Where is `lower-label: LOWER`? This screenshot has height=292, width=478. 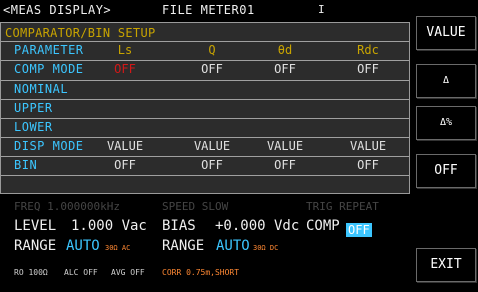
lower-label: LOWER is located at coordinates (33, 127).